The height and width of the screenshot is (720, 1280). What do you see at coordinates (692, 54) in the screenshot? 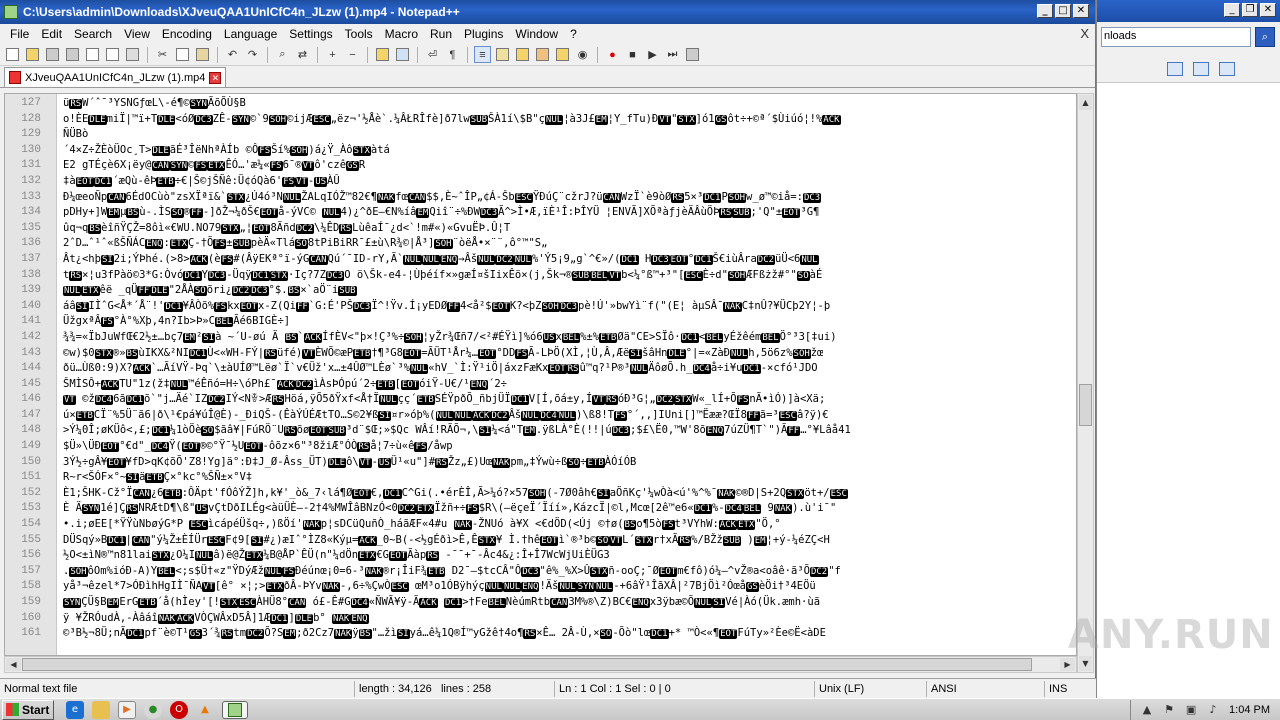
I see `save-macro-icon` at bounding box center [692, 54].